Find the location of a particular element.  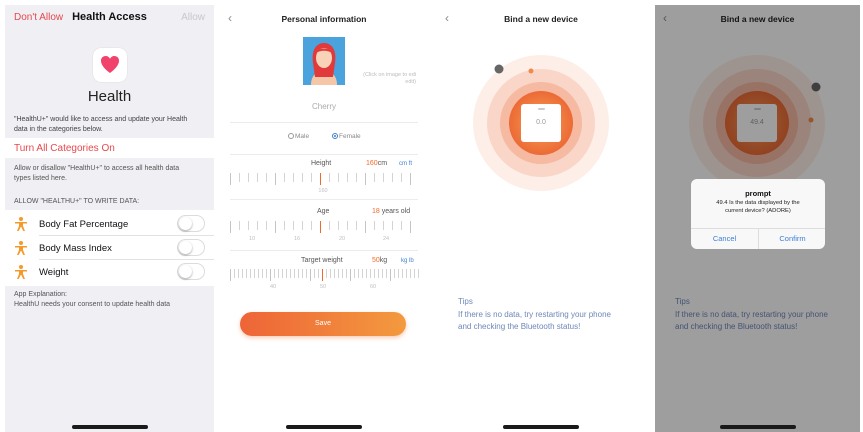

tips-line: and checking the Bluetooth status! is located at coordinates (519, 326).